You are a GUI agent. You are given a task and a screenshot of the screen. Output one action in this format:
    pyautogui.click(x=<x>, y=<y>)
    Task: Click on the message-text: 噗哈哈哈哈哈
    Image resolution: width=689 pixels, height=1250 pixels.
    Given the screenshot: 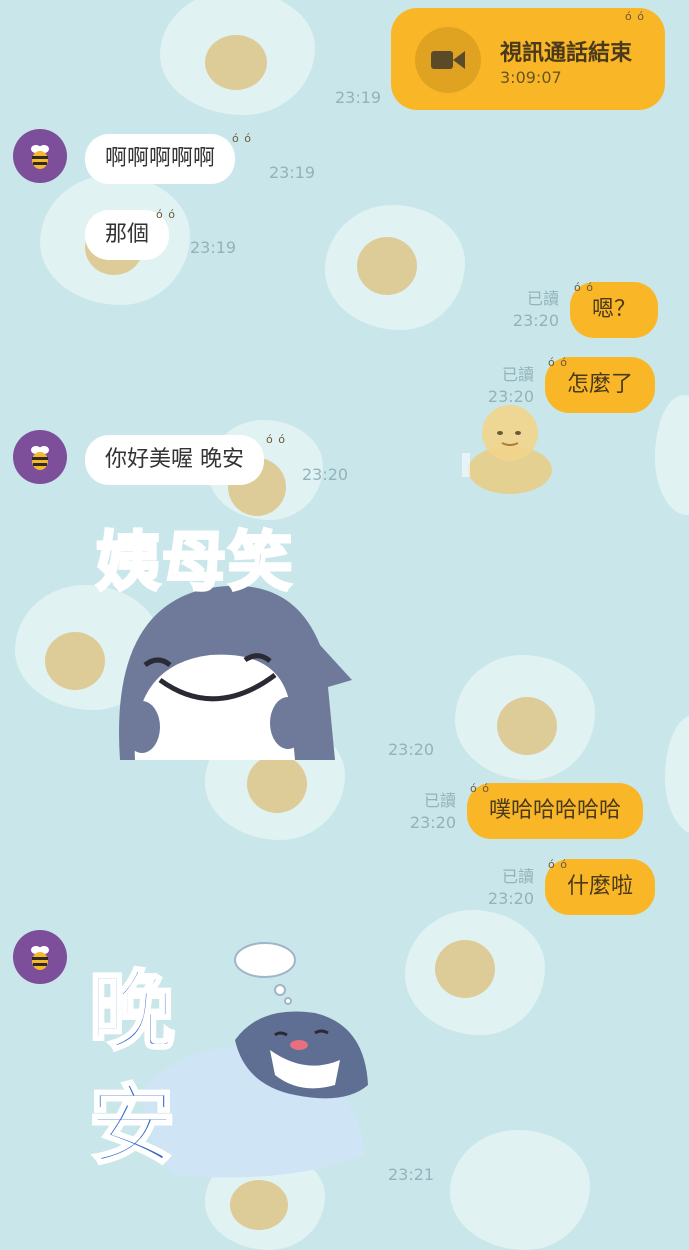 What is the action you would take?
    pyautogui.click(x=555, y=810)
    